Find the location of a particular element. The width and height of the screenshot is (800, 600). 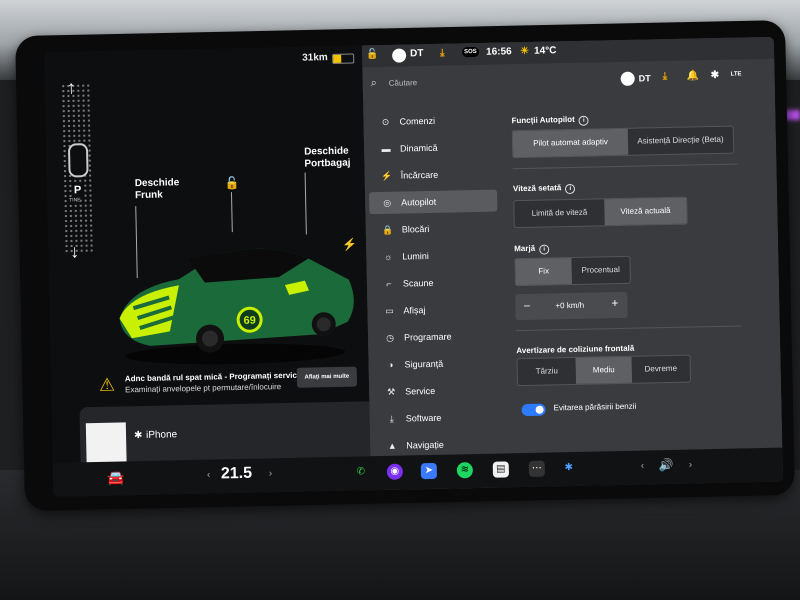

option-early: Devreme is located at coordinates (661, 369).